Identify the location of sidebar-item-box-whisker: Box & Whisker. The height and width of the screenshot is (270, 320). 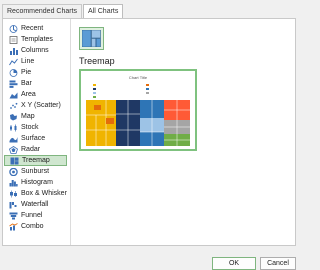
(35, 193).